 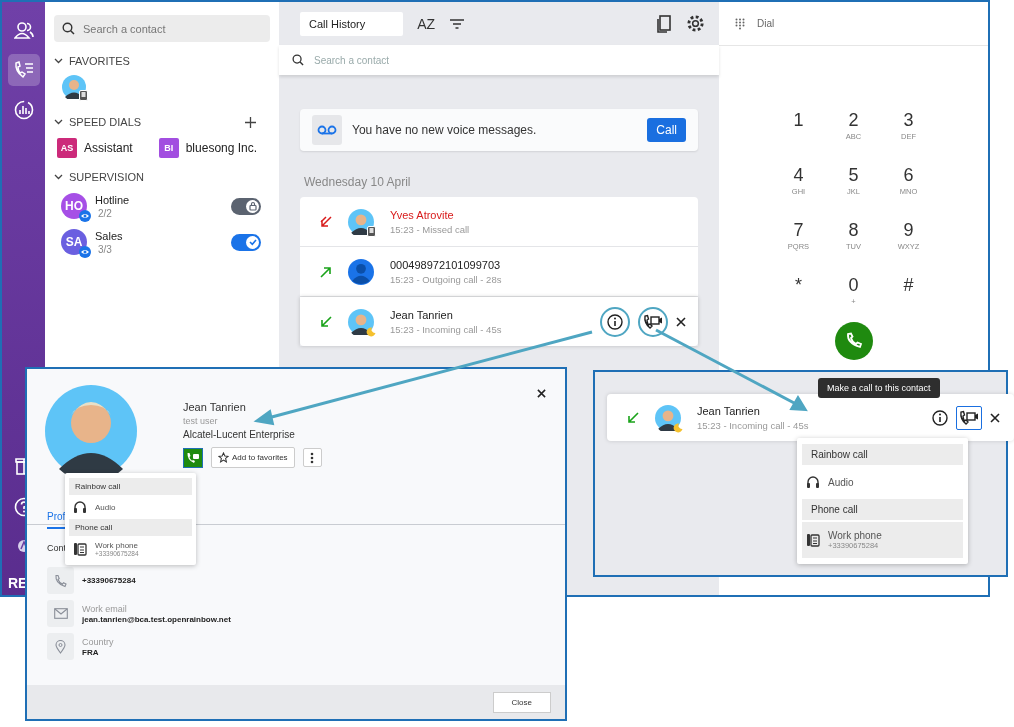 I want to click on field-value: +33390675284, so click(x=109, y=580).